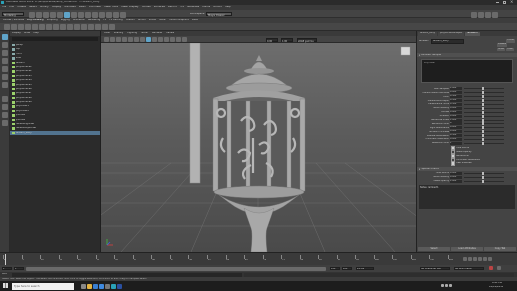  I want to click on outliner-search, so click(55, 39).